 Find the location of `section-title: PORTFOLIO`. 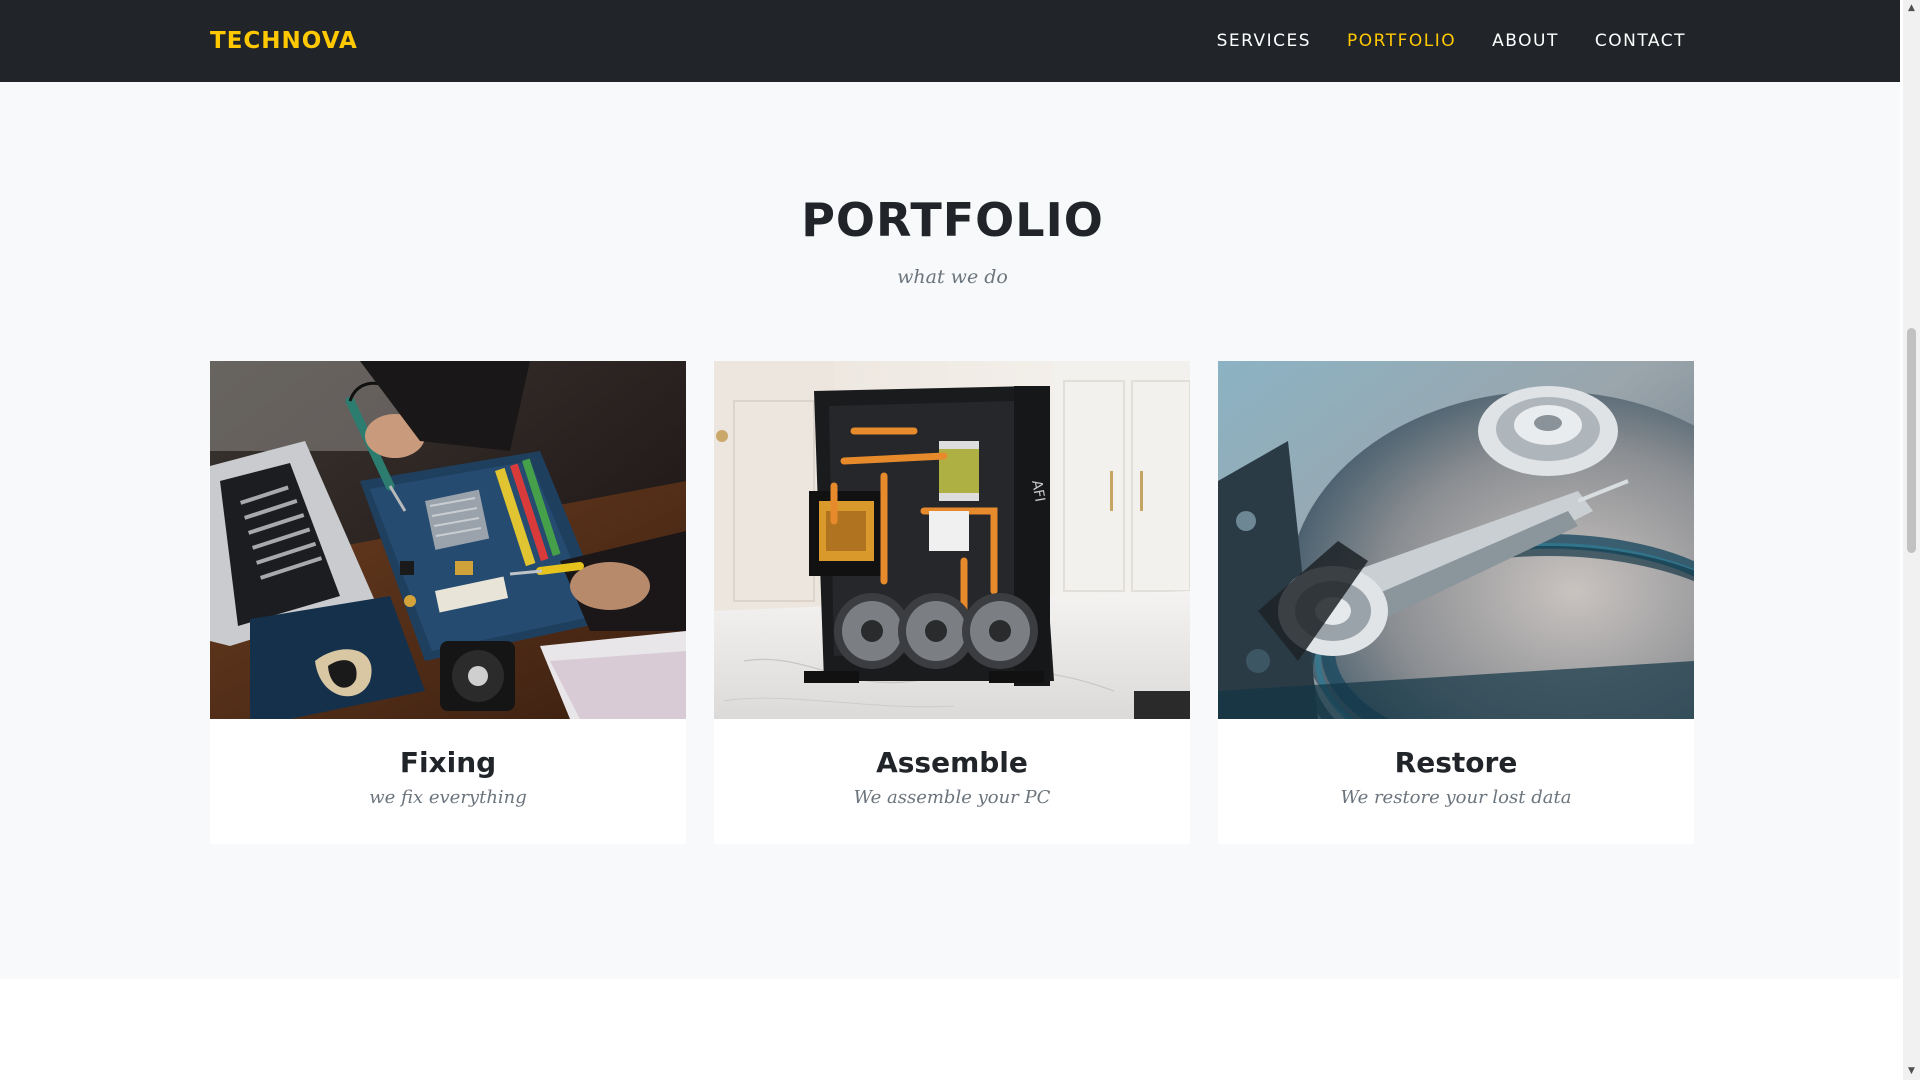

section-title: PORTFOLIO is located at coordinates (952, 220).